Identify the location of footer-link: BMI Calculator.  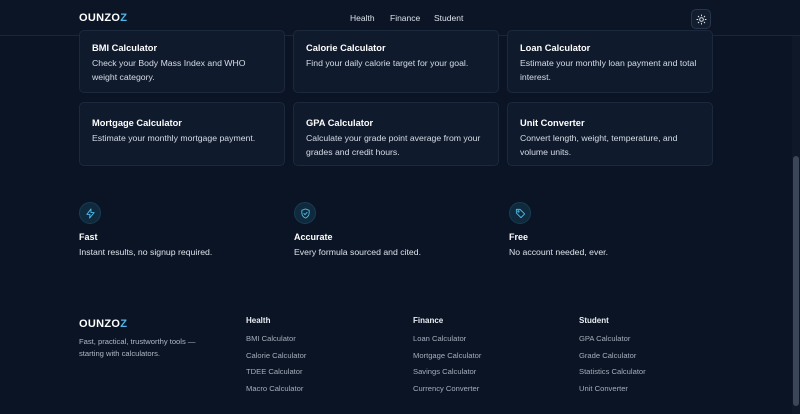
(321, 342).